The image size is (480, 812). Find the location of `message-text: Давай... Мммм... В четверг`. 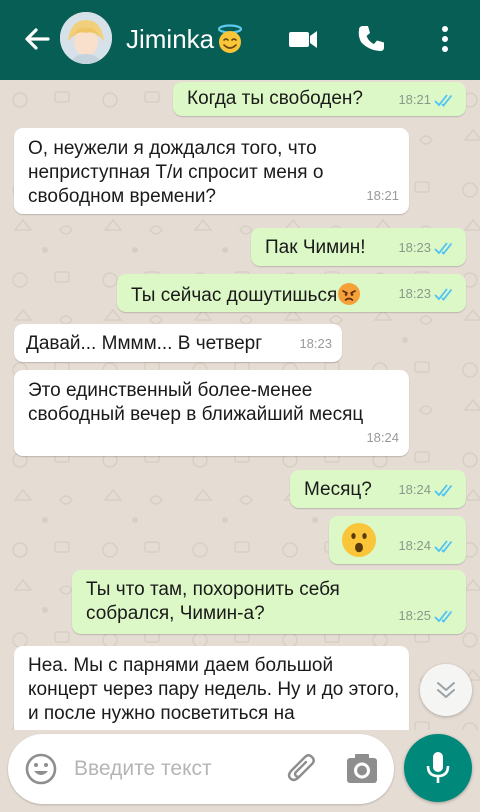

message-text: Давай... Мммм... В четверг is located at coordinates (144, 343).